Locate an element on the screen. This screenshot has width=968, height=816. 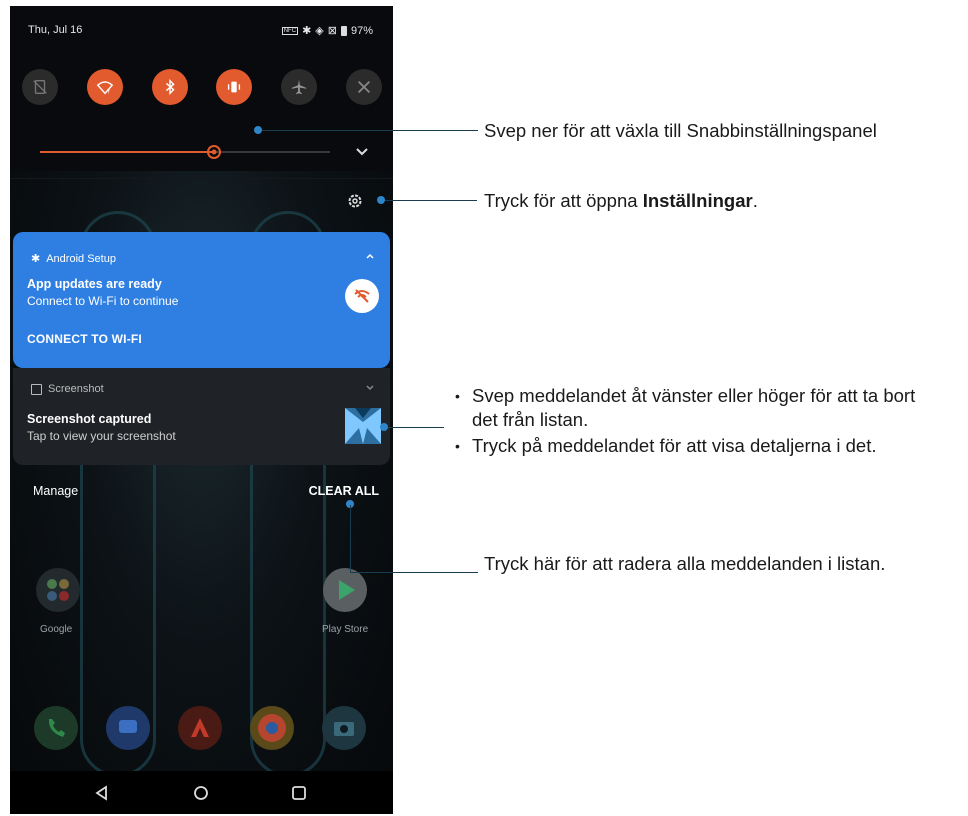
bluetooth-icon is located at coordinates (170, 87).